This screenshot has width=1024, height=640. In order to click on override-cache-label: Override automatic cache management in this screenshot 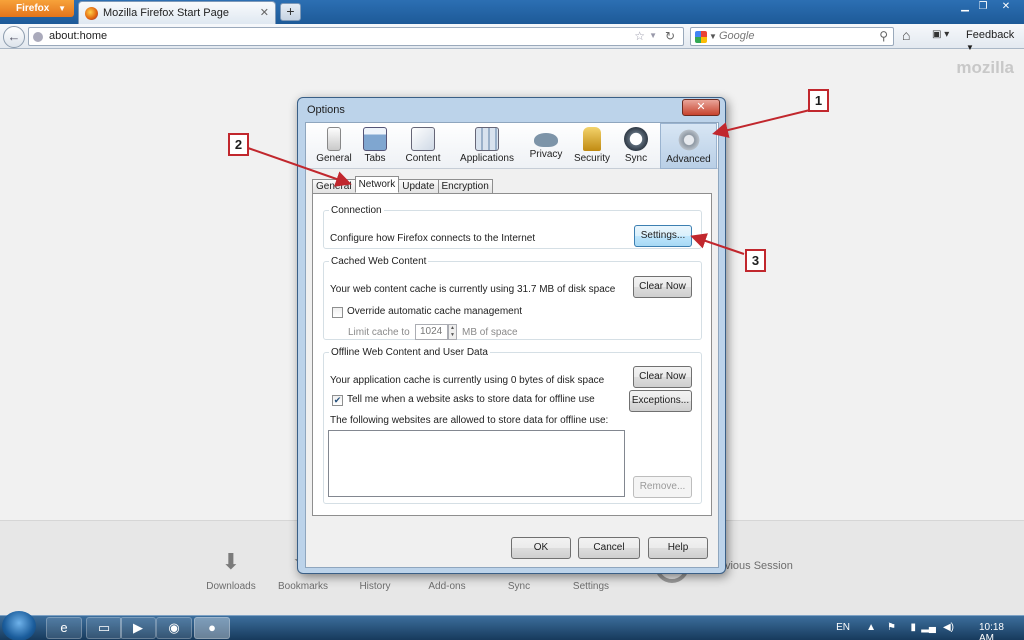, I will do `click(435, 311)`.